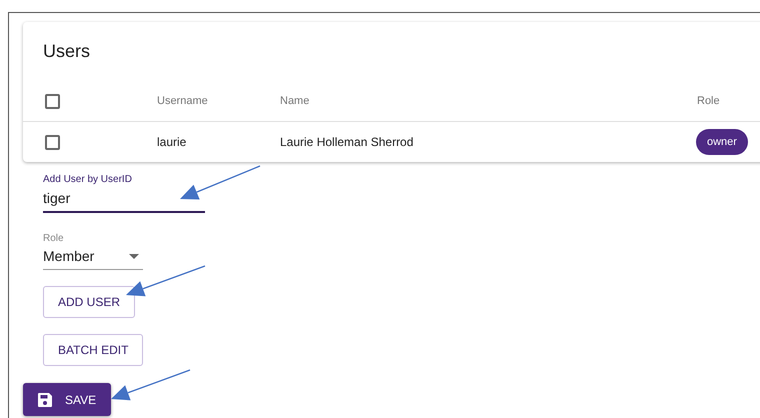 The image size is (760, 418). What do you see at coordinates (134, 256) in the screenshot?
I see `dropdown-caret-icon` at bounding box center [134, 256].